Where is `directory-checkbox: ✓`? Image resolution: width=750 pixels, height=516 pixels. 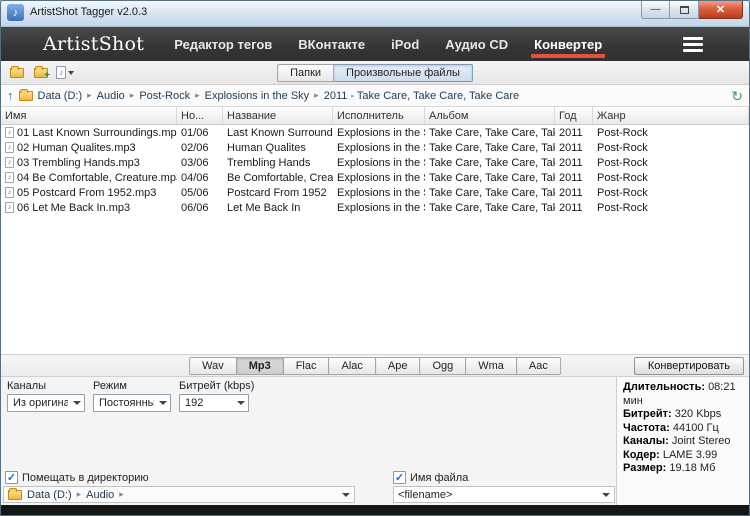
directory-checkbox: ✓ is located at coordinates (11, 477).